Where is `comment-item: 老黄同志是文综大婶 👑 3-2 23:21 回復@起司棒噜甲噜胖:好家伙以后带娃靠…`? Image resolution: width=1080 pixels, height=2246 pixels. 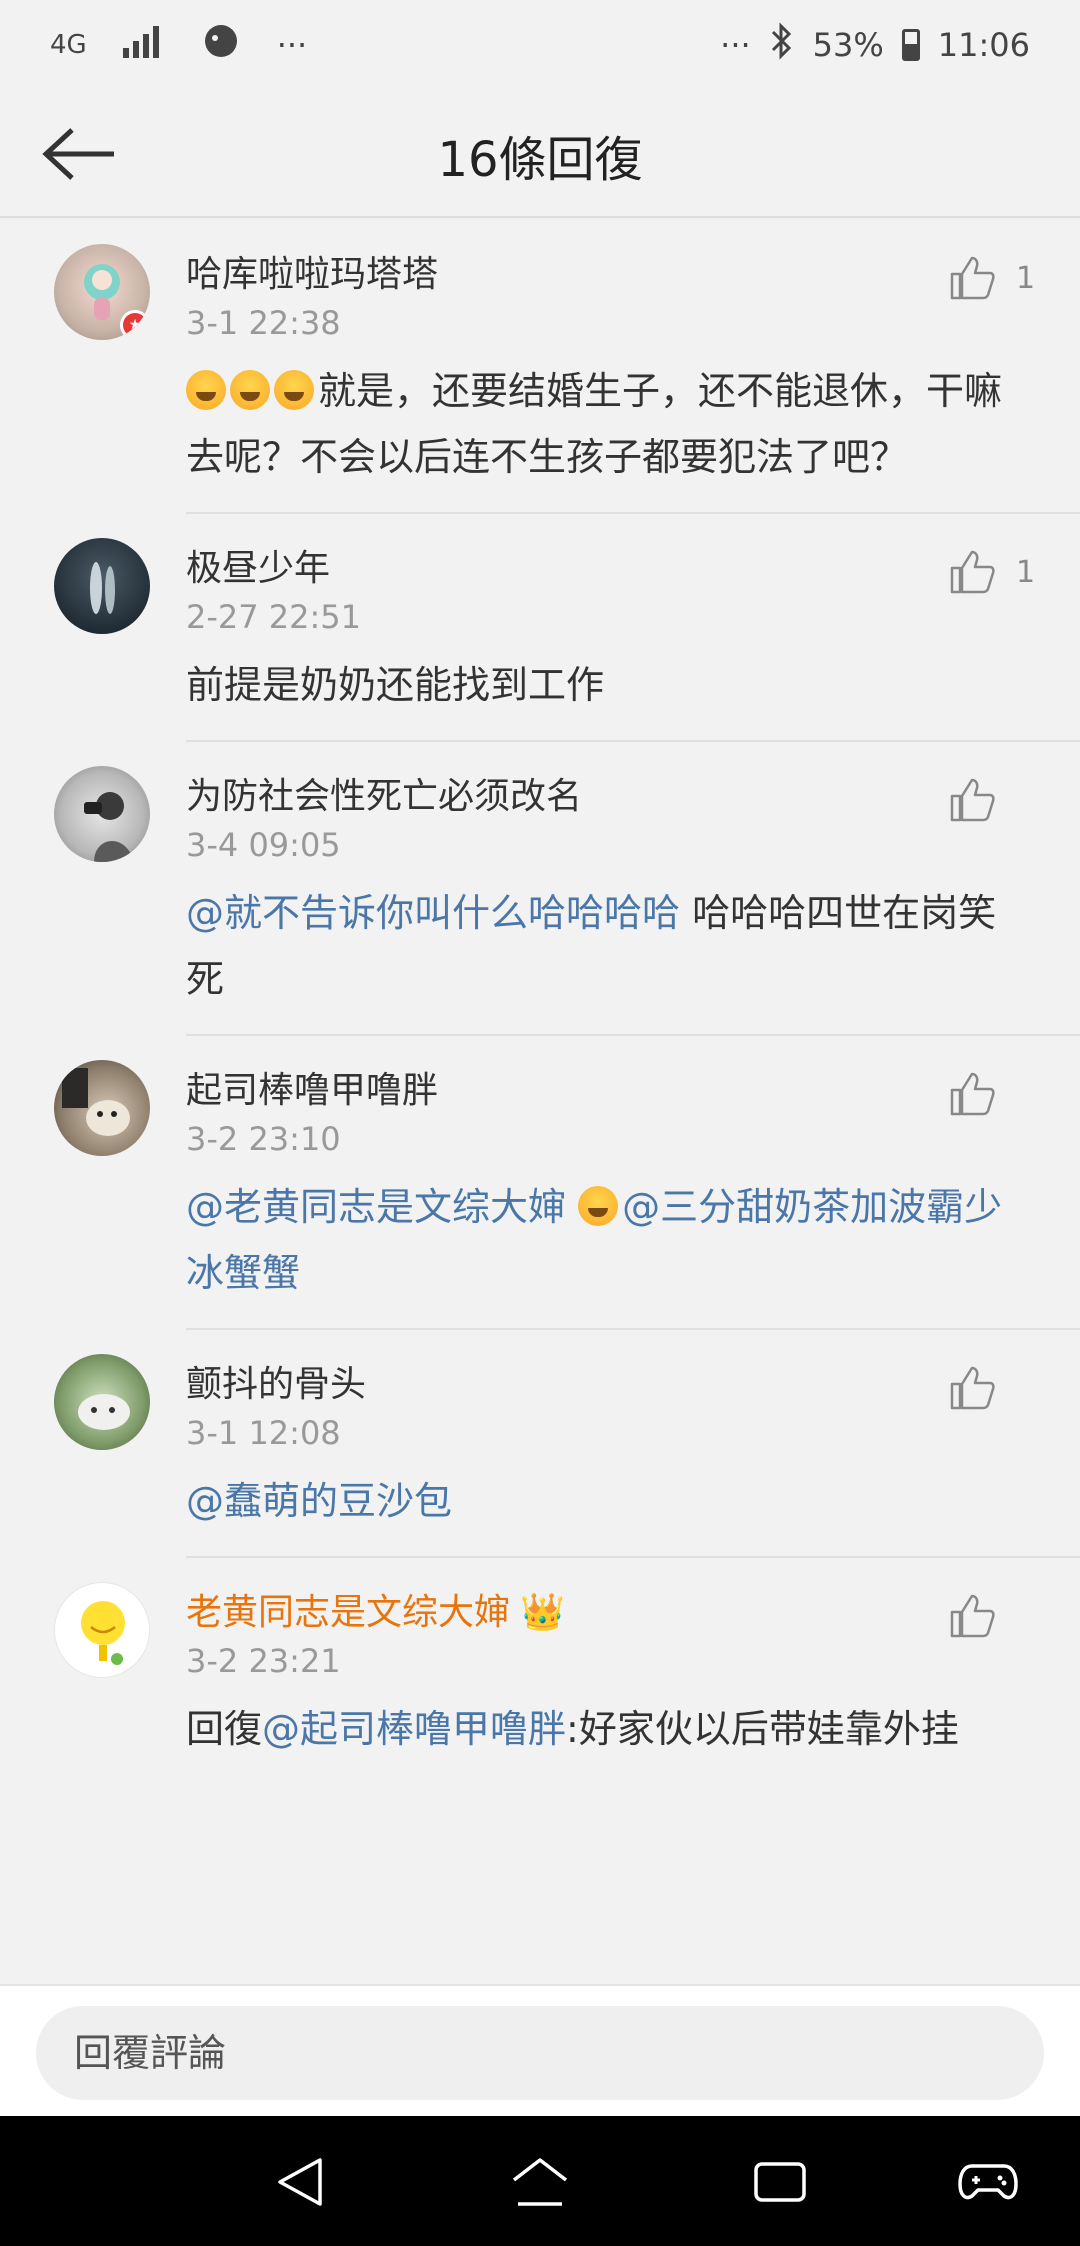 comment-item: 老黄同志是文综大婶 👑 3-2 23:21 回復@起司棒噜甲噜胖:好家伙以后带娃靠… is located at coordinates (540, 1671).